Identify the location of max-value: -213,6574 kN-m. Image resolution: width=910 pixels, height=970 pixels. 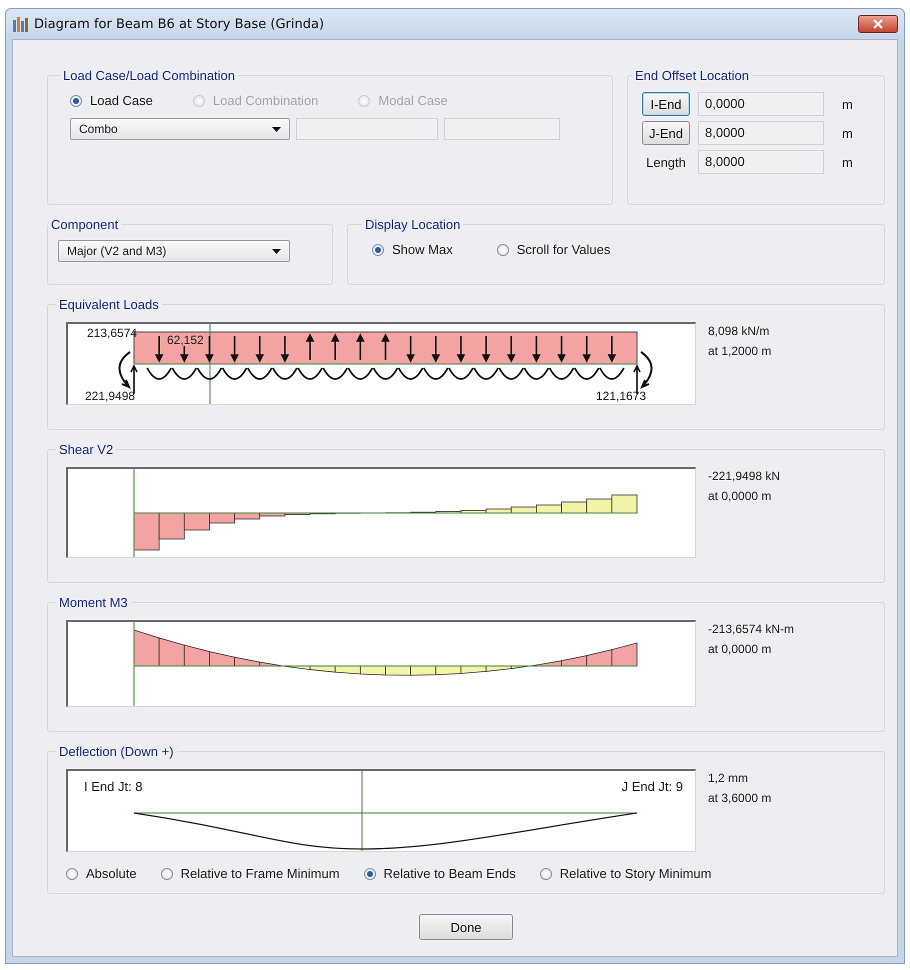
(751, 629).